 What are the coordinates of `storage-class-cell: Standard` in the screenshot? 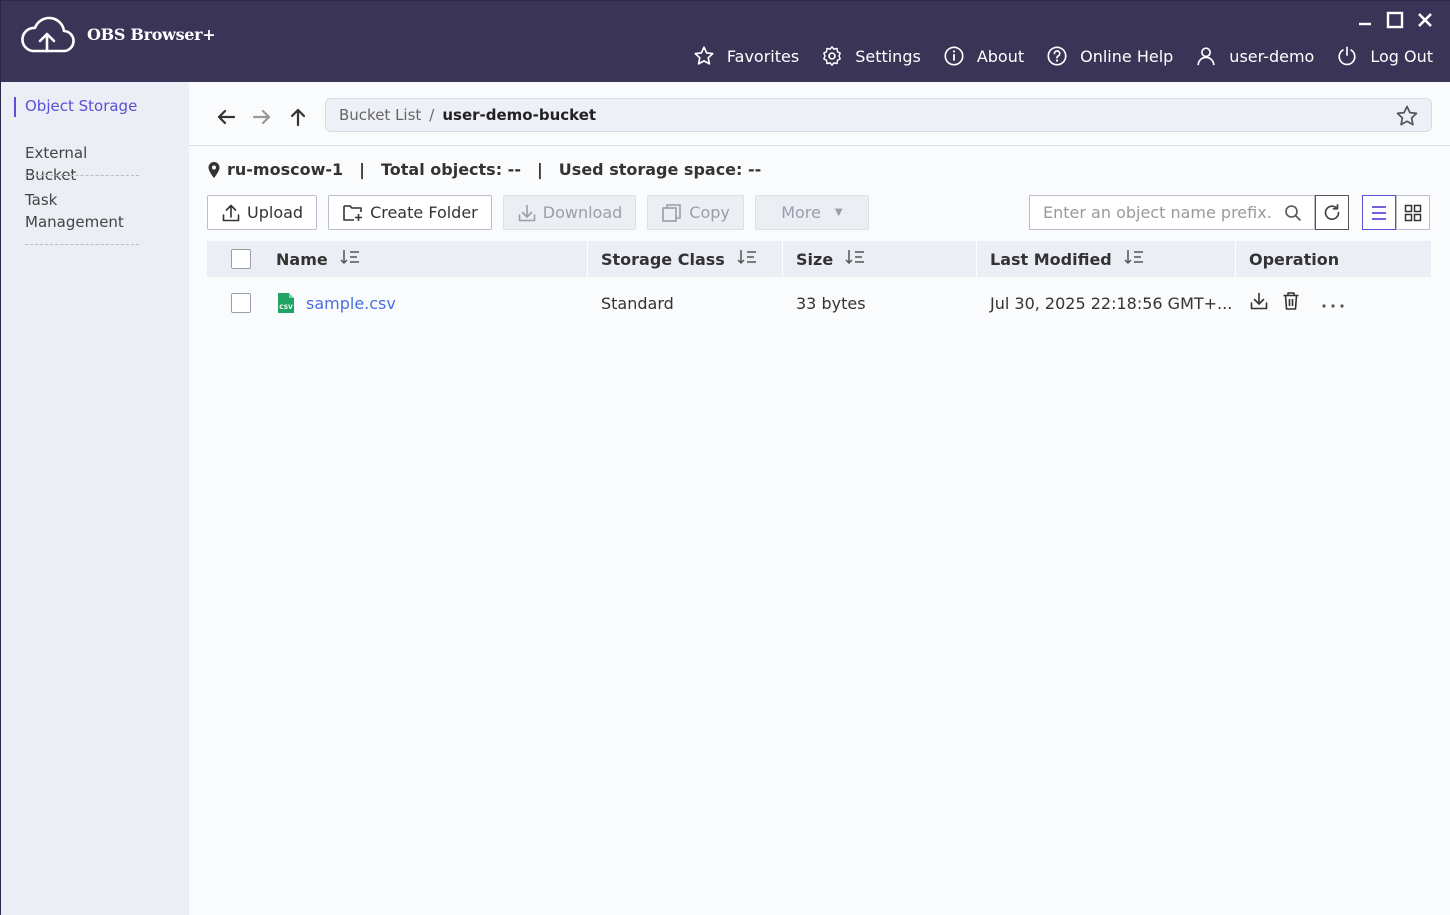 It's located at (637, 303).